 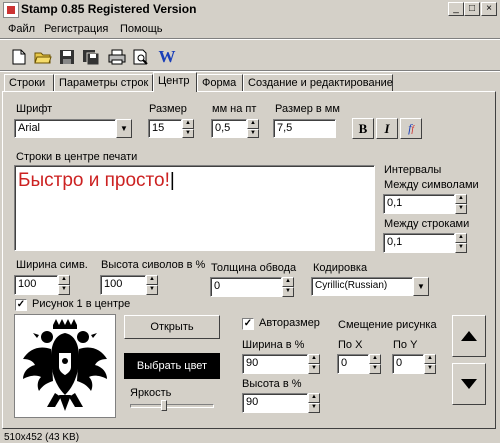 I want to click on status-bar: 510x452 (43 KB), so click(x=250, y=437).